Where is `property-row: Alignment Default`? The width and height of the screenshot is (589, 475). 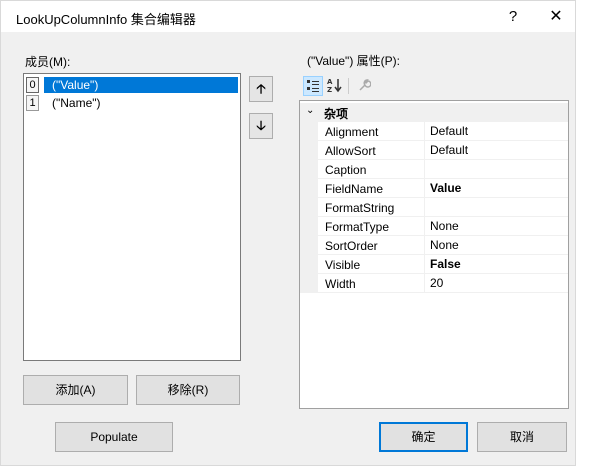 property-row: Alignment Default is located at coordinates (434, 131).